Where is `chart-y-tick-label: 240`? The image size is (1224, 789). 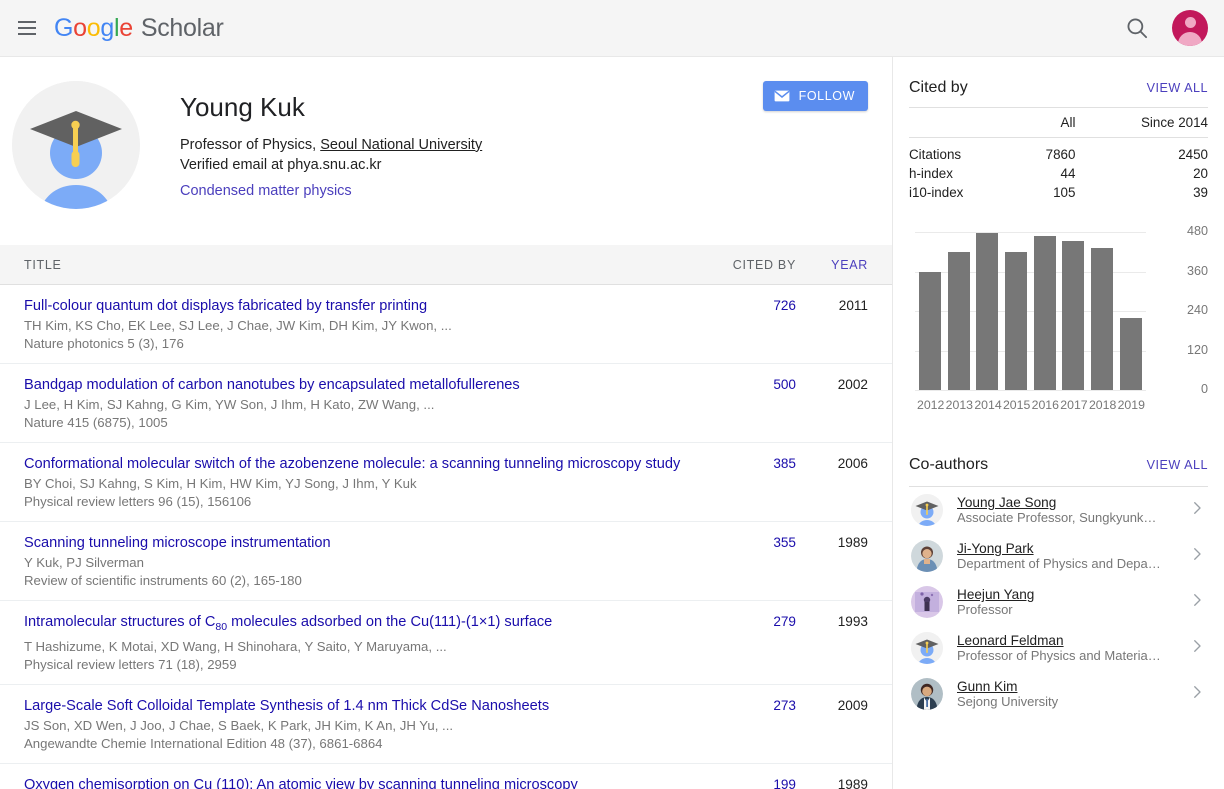
chart-y-tick-label: 240 is located at coordinates (1197, 310).